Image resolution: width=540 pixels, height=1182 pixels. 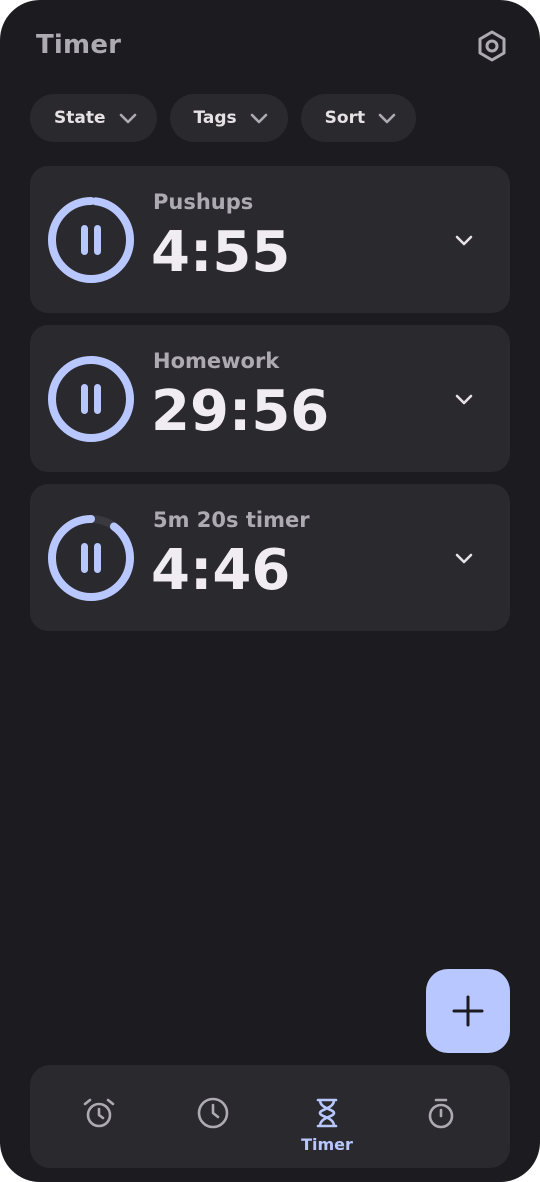 What do you see at coordinates (99, 1113) in the screenshot?
I see `alarm-icon` at bounding box center [99, 1113].